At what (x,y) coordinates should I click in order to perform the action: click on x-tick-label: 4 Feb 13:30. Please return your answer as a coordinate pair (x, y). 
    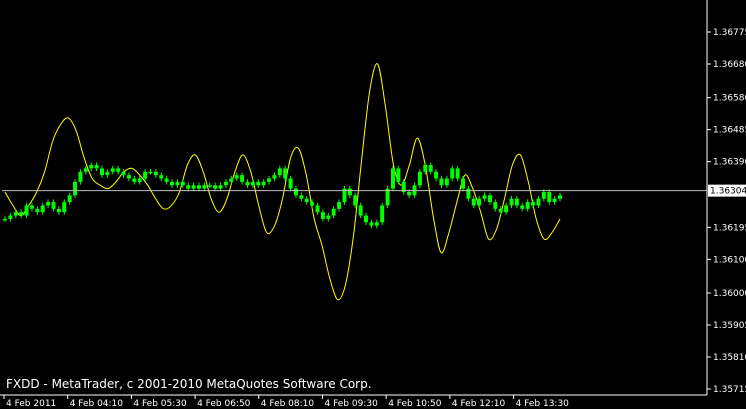
    Looking at the image, I should click on (543, 404).